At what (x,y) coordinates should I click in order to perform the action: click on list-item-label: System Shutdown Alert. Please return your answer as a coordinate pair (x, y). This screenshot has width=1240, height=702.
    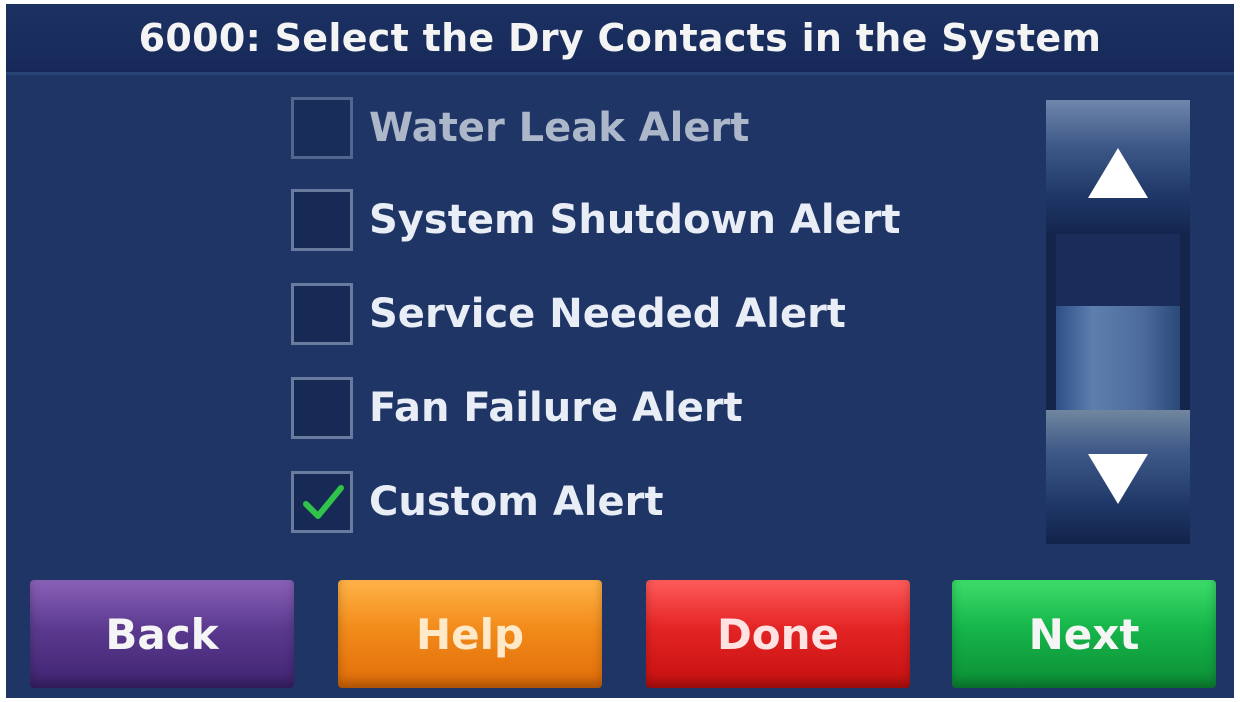
    Looking at the image, I should click on (635, 220).